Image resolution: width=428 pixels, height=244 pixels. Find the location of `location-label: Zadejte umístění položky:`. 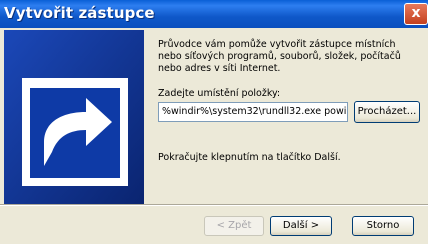

location-label: Zadejte umístění položky: is located at coordinates (219, 93).